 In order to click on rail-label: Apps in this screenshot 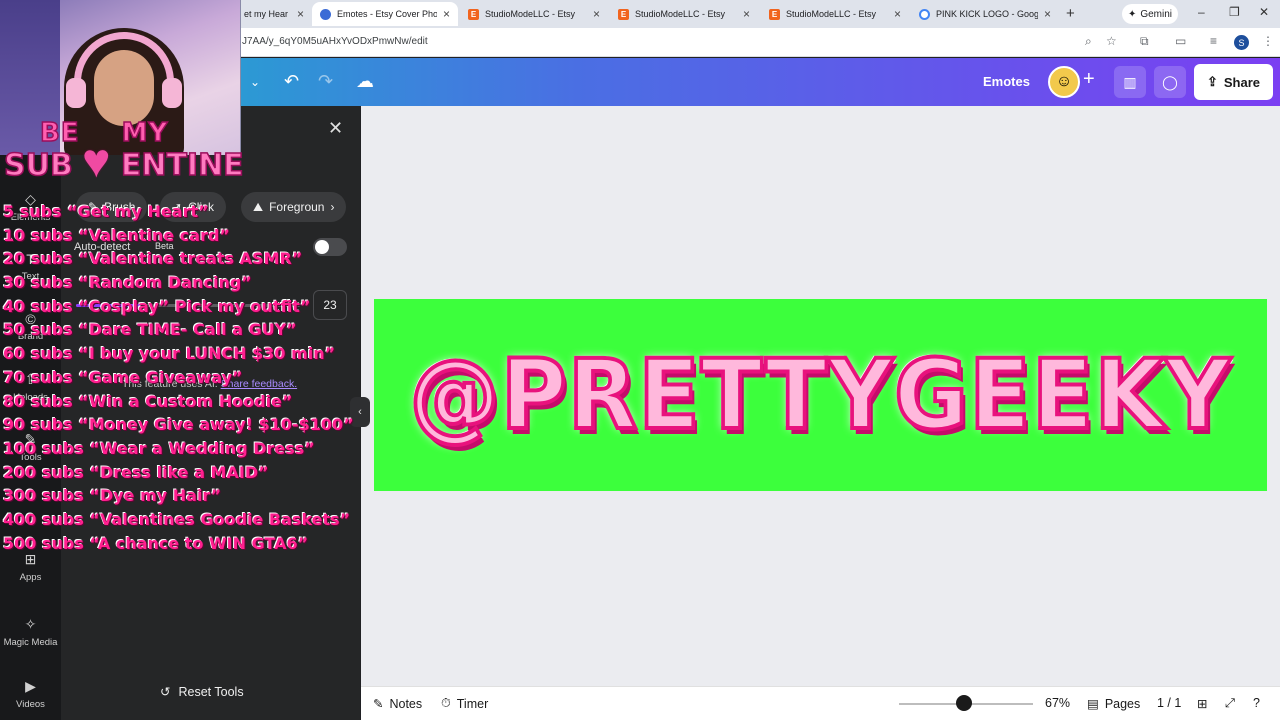, I will do `click(30, 577)`.